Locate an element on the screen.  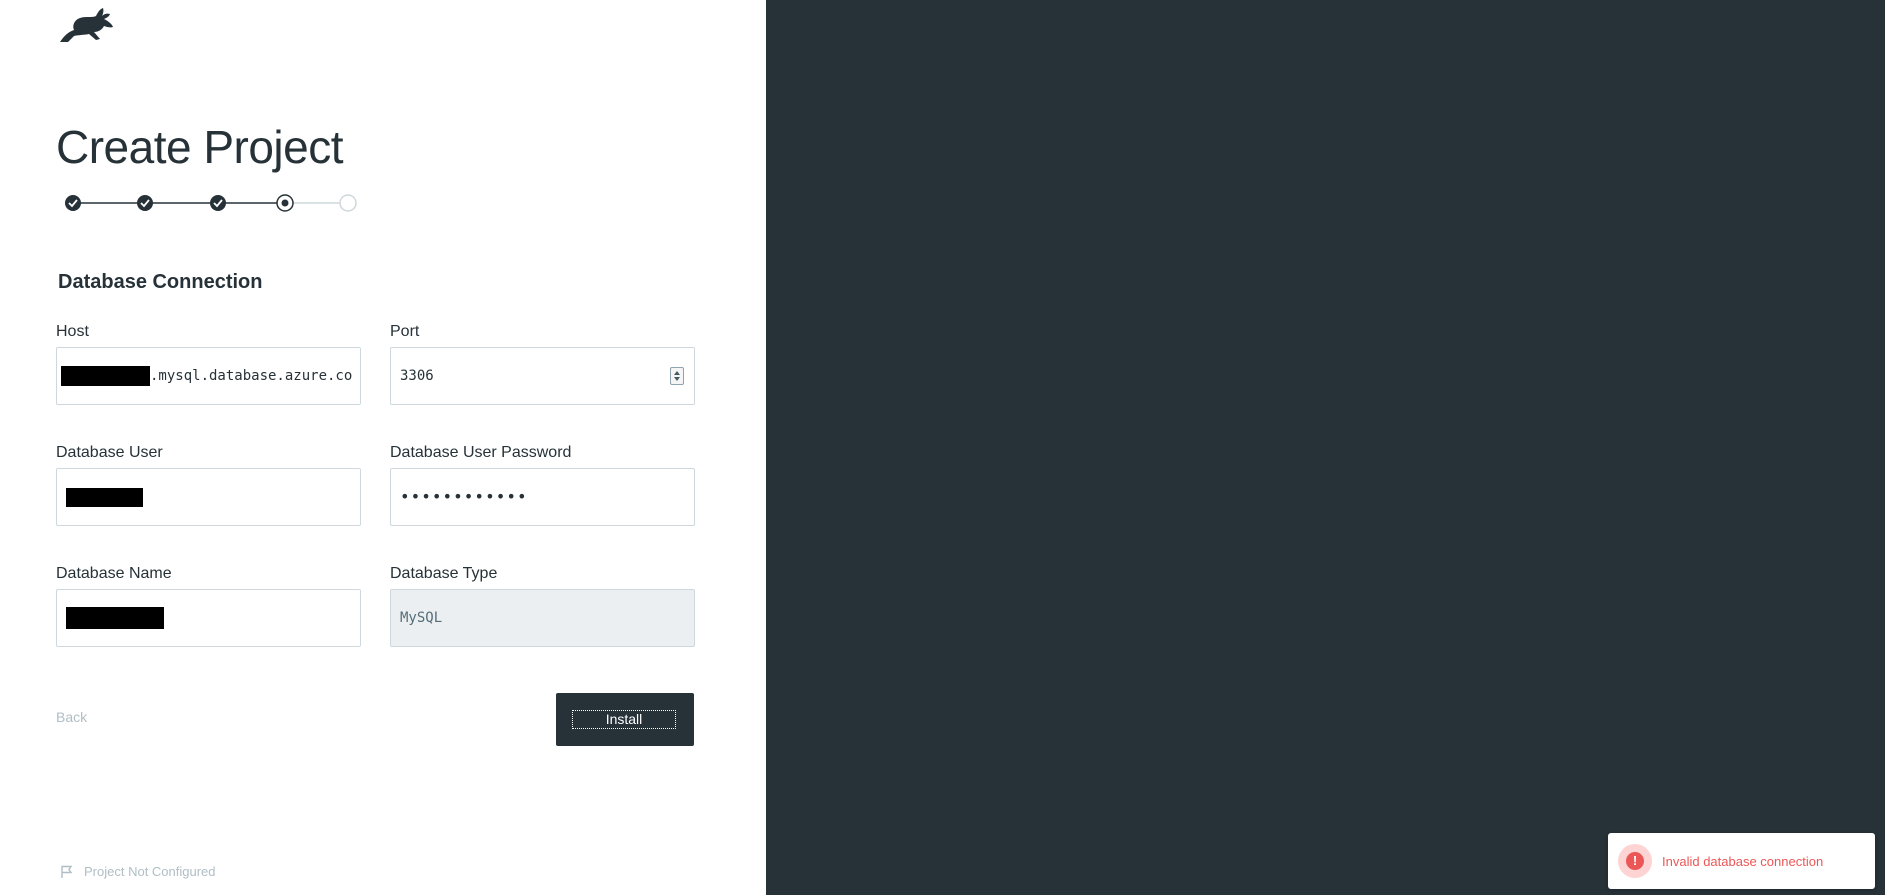
db-user-field-group: Database User is located at coordinates (208, 484).